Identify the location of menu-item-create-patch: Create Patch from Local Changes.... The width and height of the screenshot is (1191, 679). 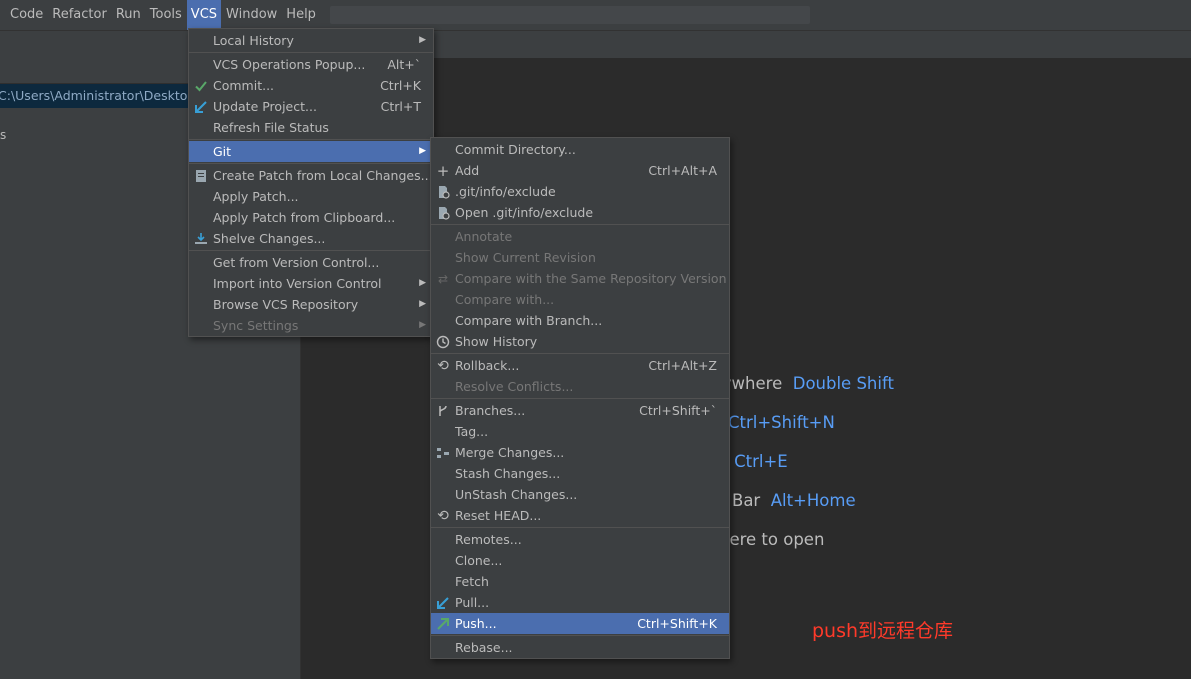
(311, 175).